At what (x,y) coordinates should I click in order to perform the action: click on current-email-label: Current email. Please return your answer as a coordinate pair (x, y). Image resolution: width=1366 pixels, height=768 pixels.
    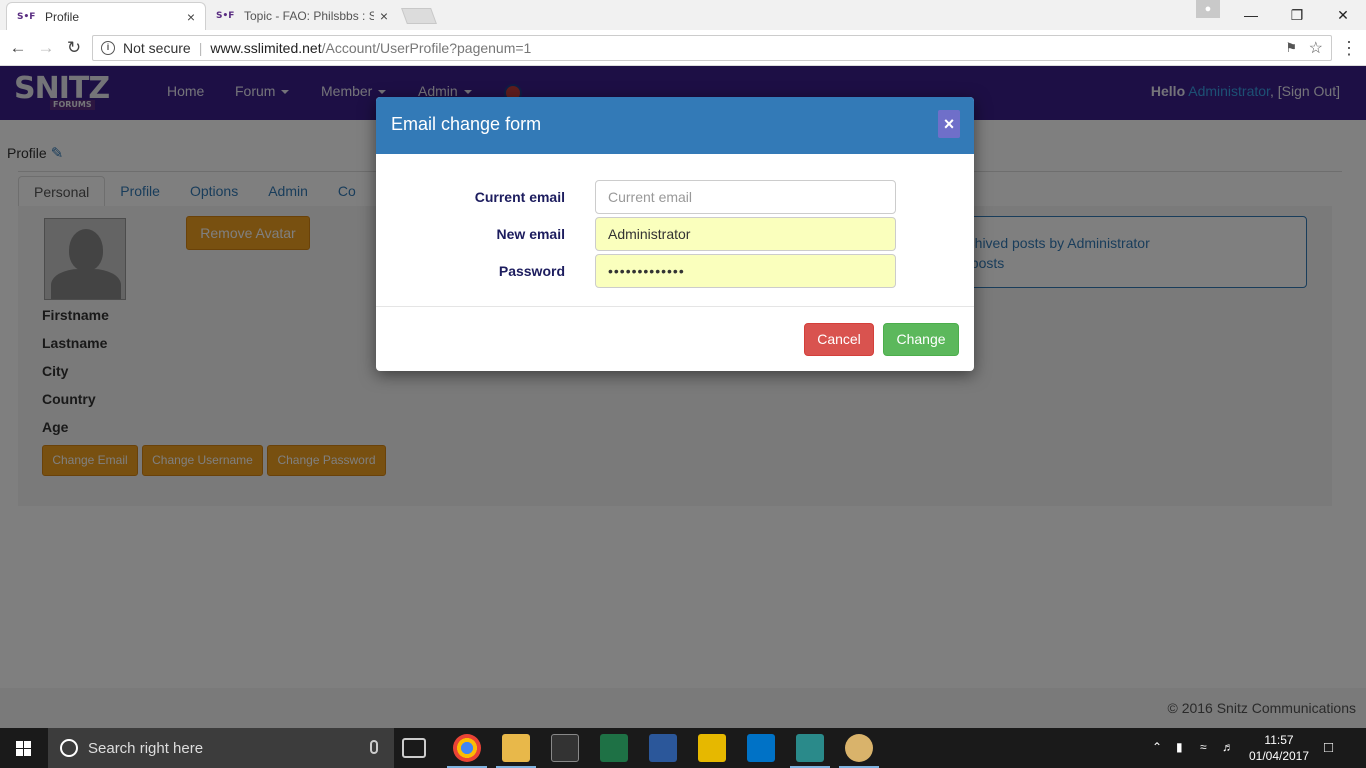
    Looking at the image, I should click on (519, 197).